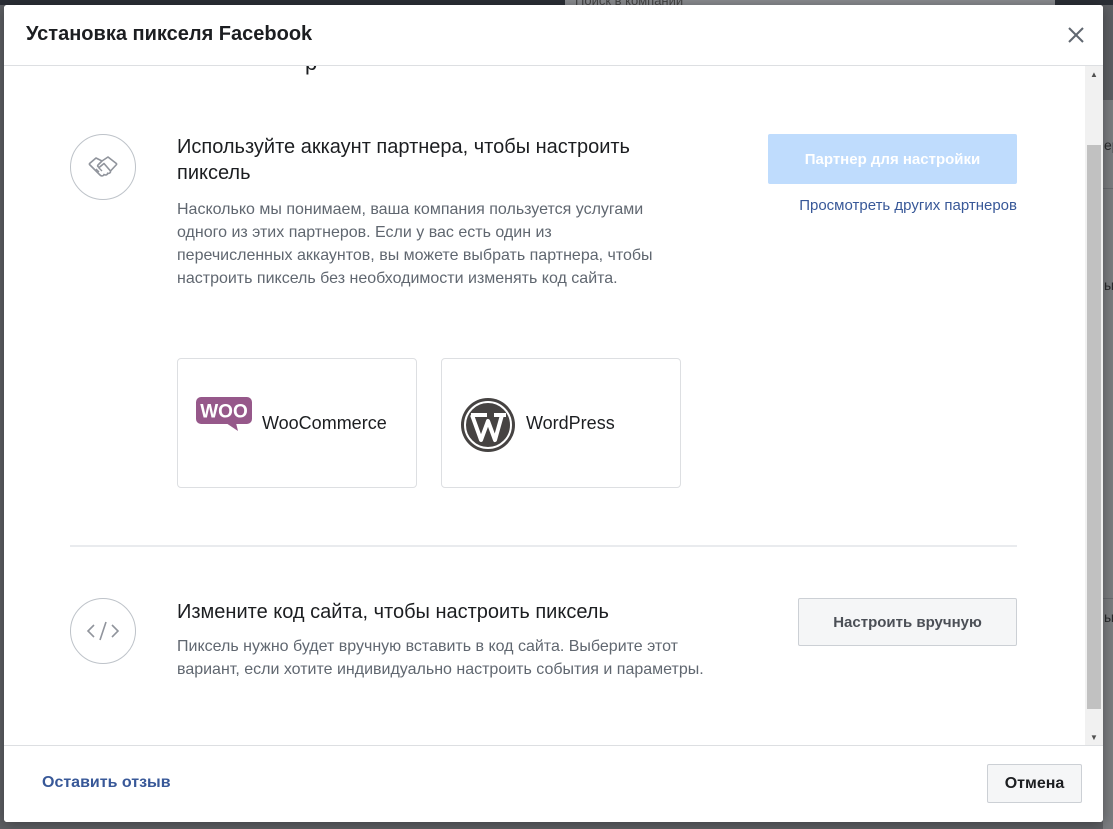 The image size is (1113, 829). I want to click on handshake-icon, so click(103, 167).